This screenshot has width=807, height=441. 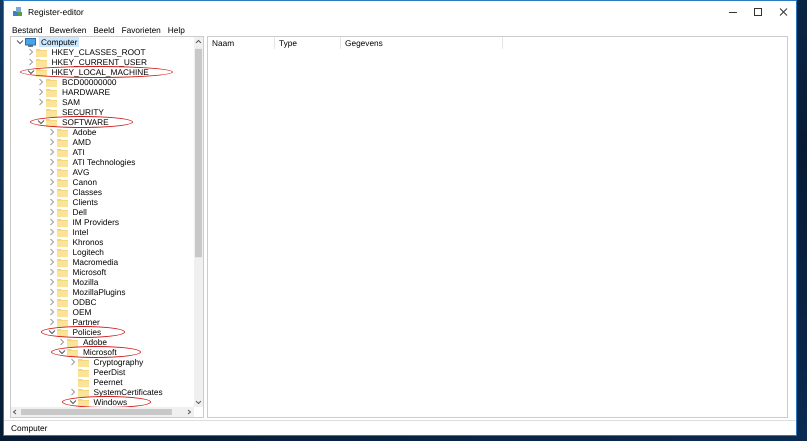 What do you see at coordinates (99, 292) in the screenshot?
I see `tree-item: MozillaPlugins` at bounding box center [99, 292].